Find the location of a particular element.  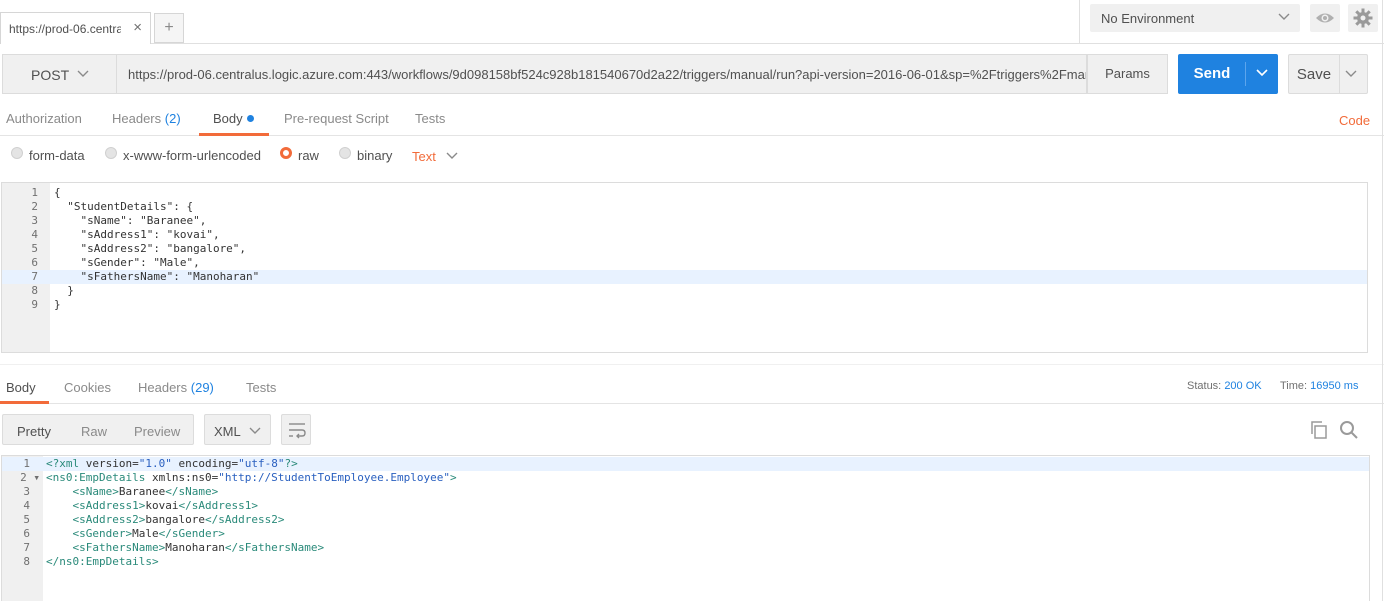

urlencoded-label: x-www-form-urlencoded is located at coordinates (192, 155).